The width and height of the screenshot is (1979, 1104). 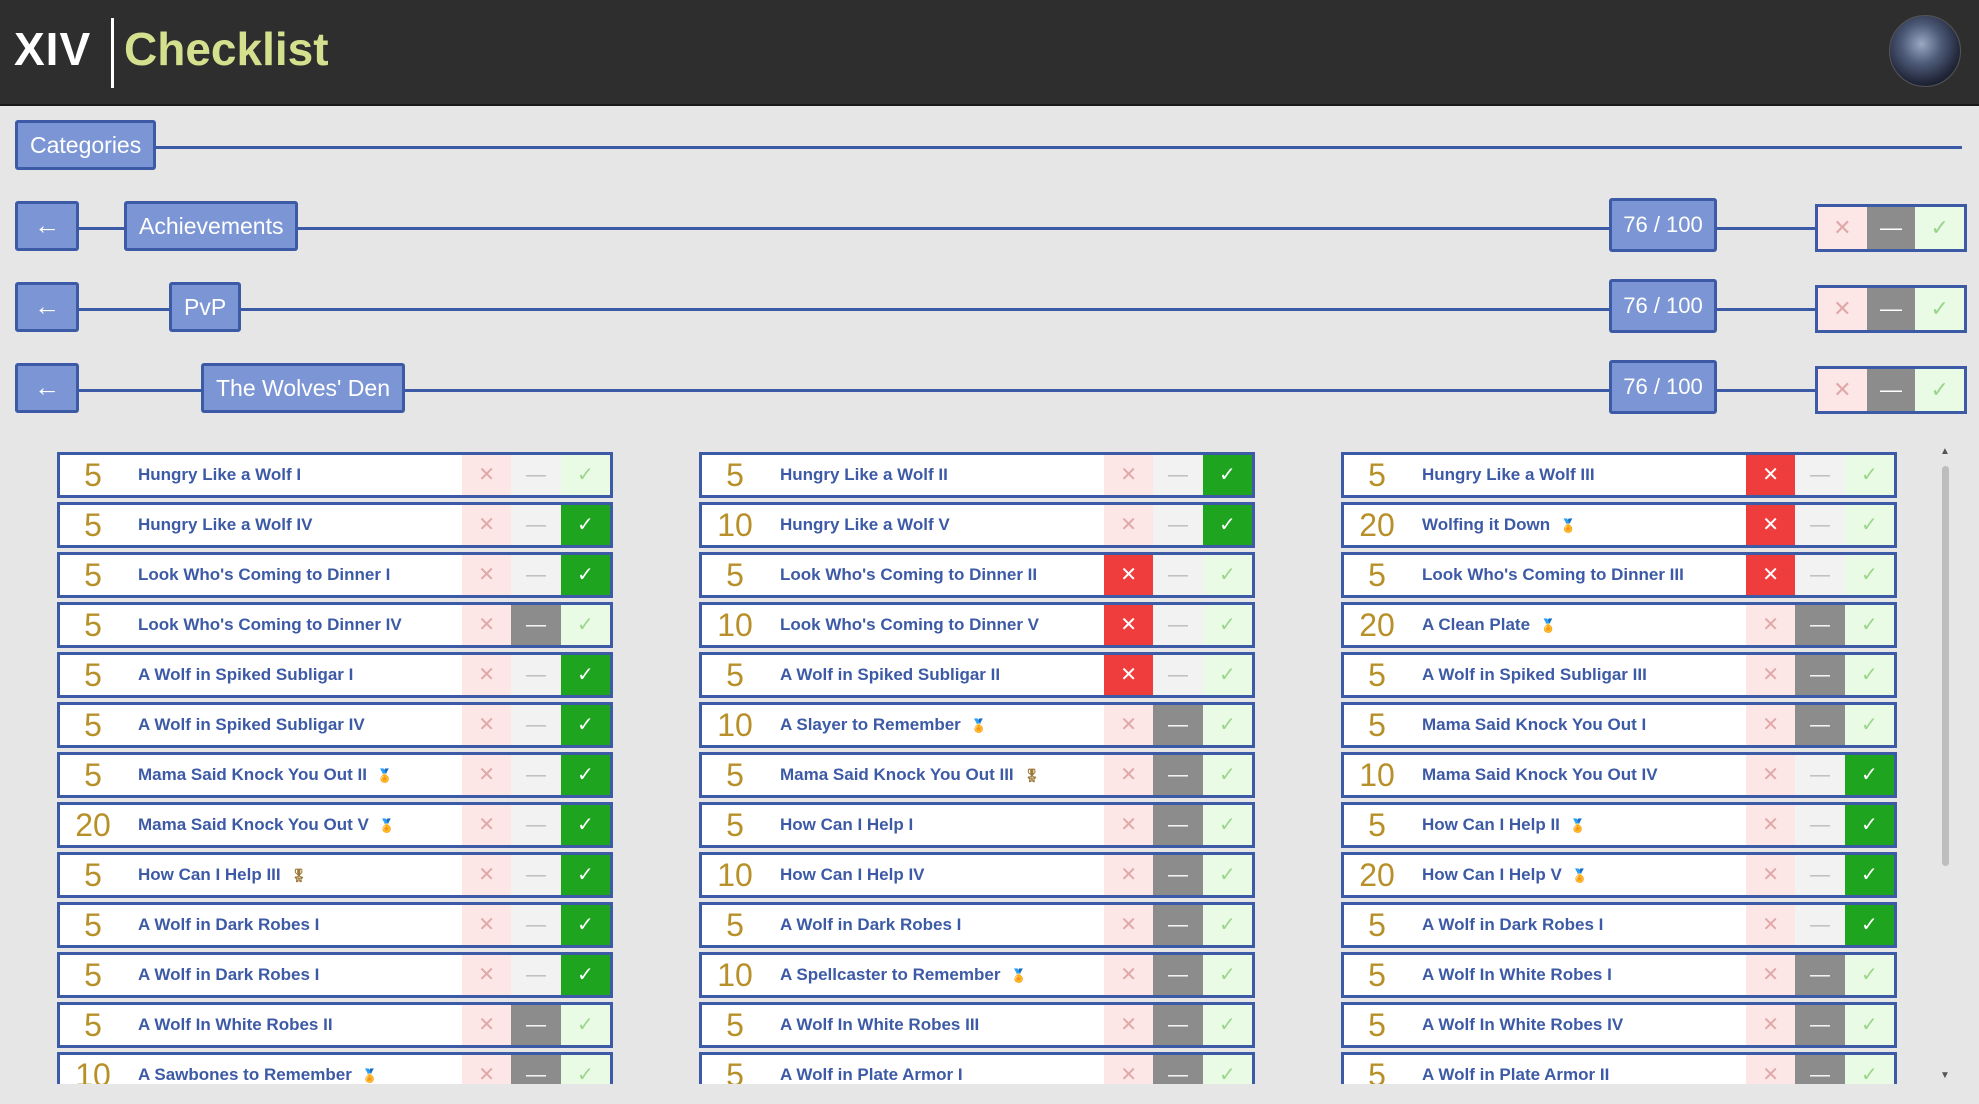 What do you see at coordinates (936, 1074) in the screenshot?
I see `achievement-name: A Wolf in Plate Armor I` at bounding box center [936, 1074].